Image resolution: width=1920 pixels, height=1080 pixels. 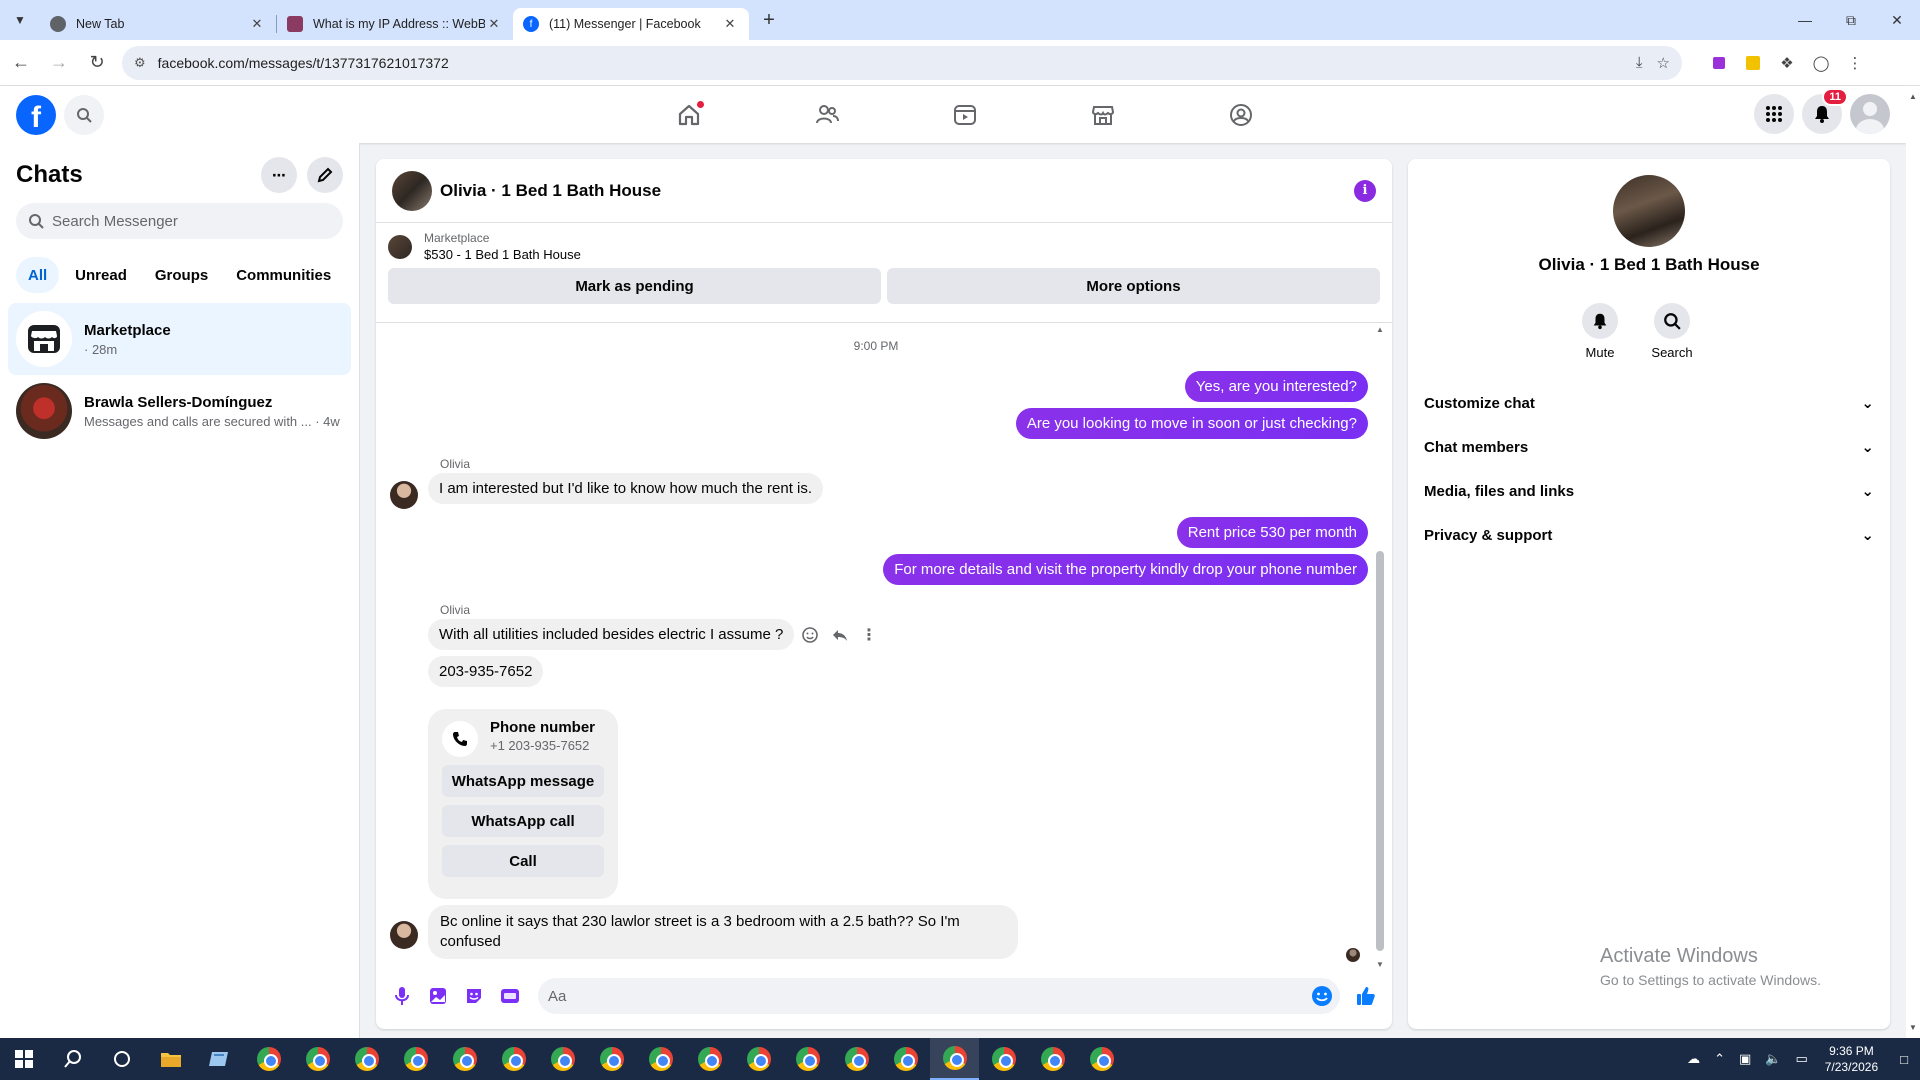 What do you see at coordinates (1322, 996) in the screenshot?
I see `emoji-icon` at bounding box center [1322, 996].